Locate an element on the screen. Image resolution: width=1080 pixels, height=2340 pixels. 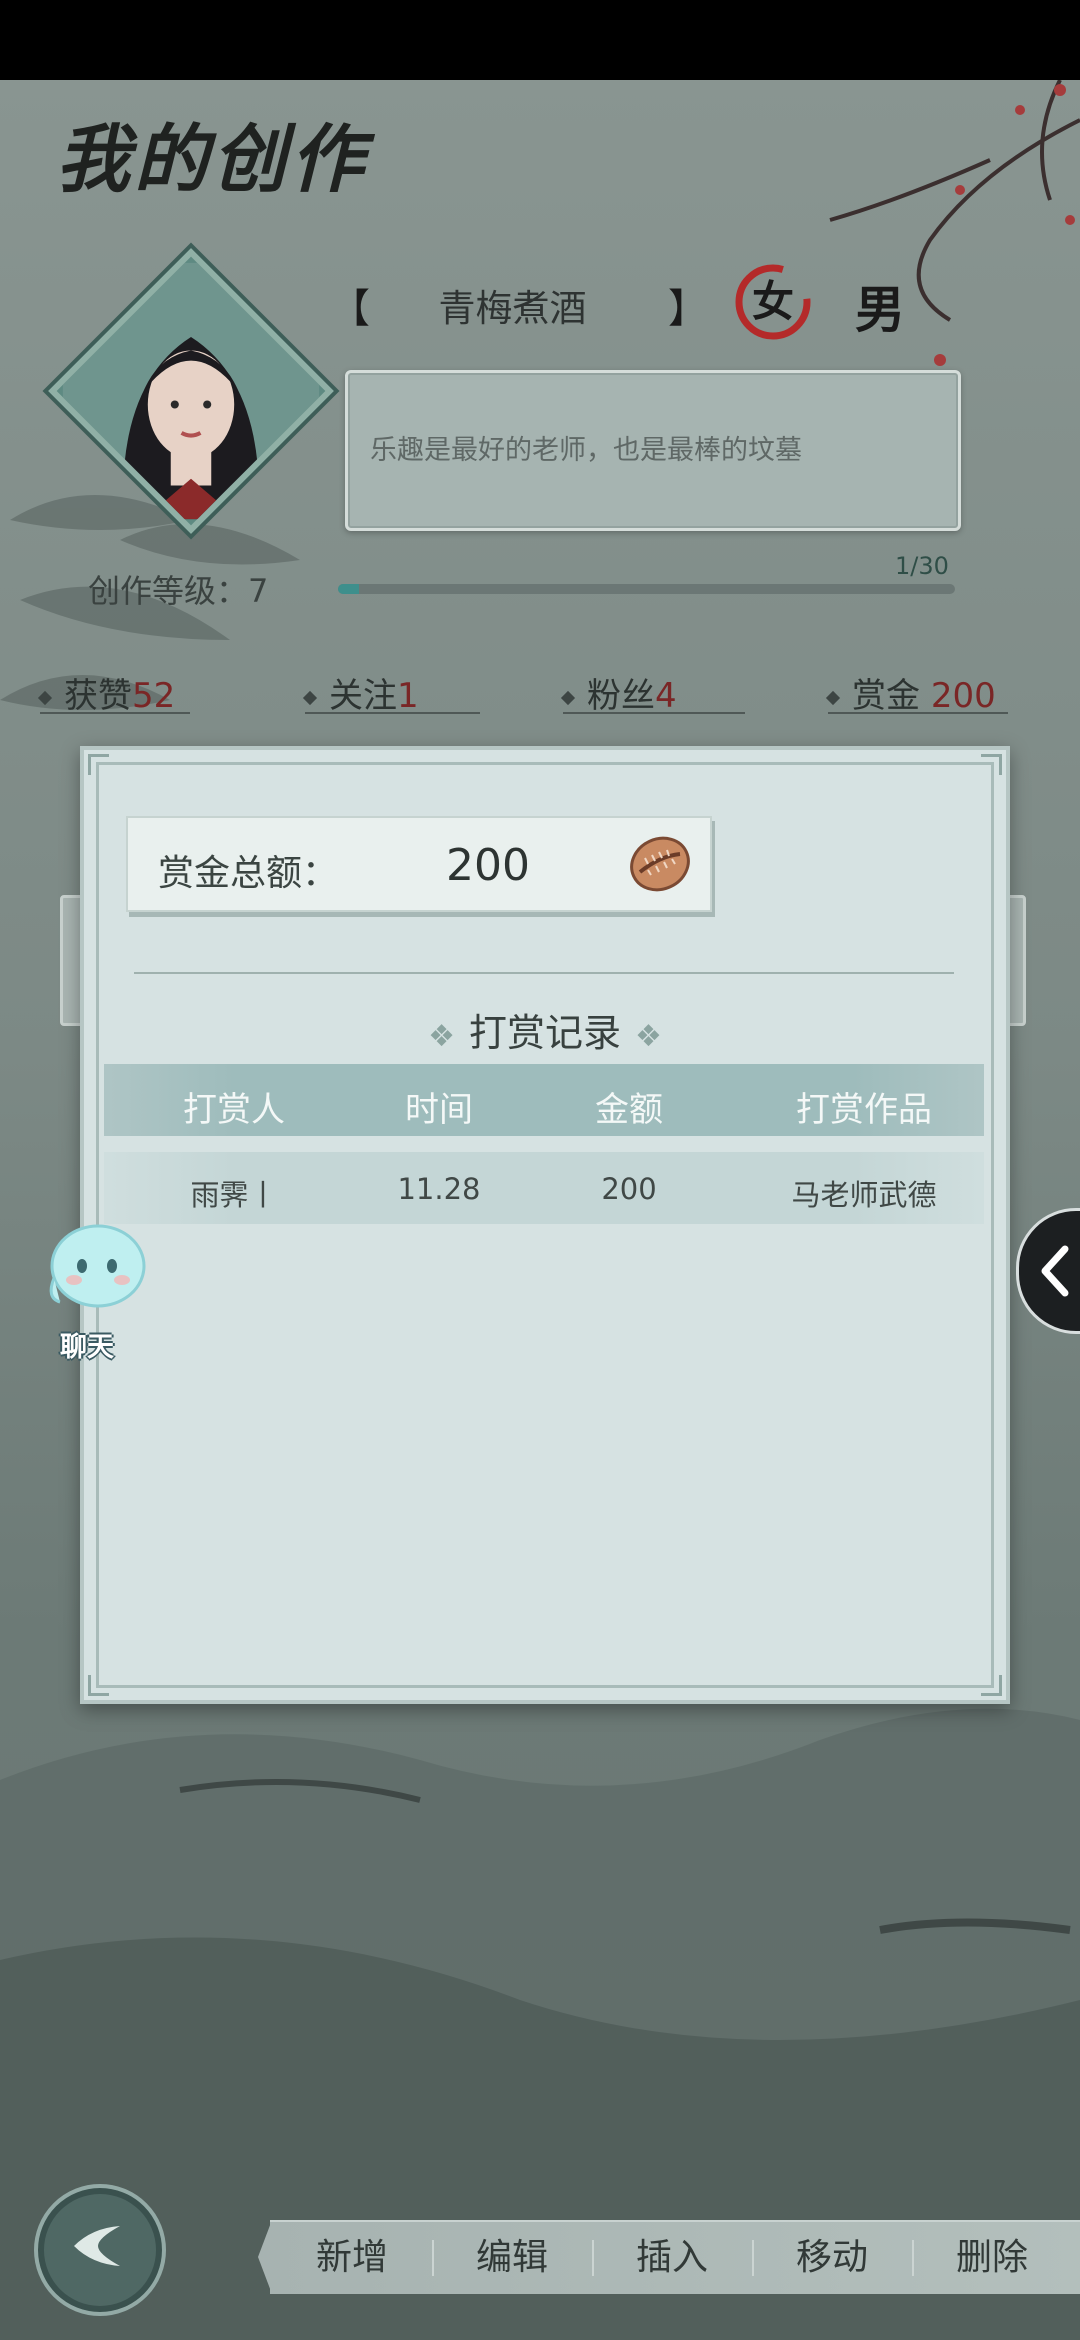
stat-reward: 赏金 200 is located at coordinates (916, 692).